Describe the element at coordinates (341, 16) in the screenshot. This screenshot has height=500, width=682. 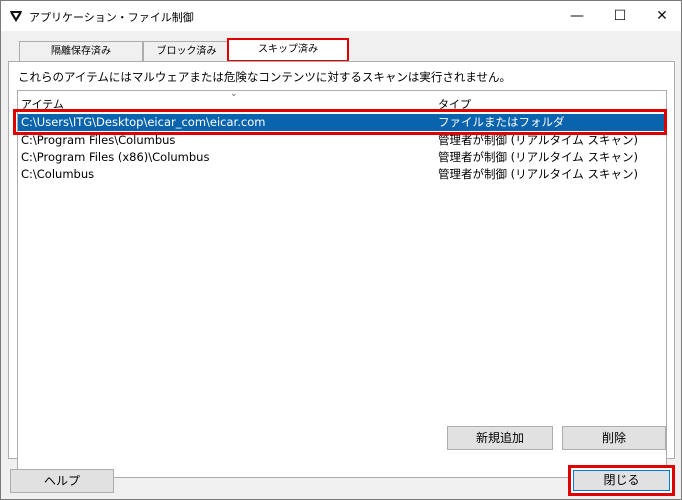
I see `title-bar: アプリケーション・ファイル制御 — ☐ ✕` at that location.